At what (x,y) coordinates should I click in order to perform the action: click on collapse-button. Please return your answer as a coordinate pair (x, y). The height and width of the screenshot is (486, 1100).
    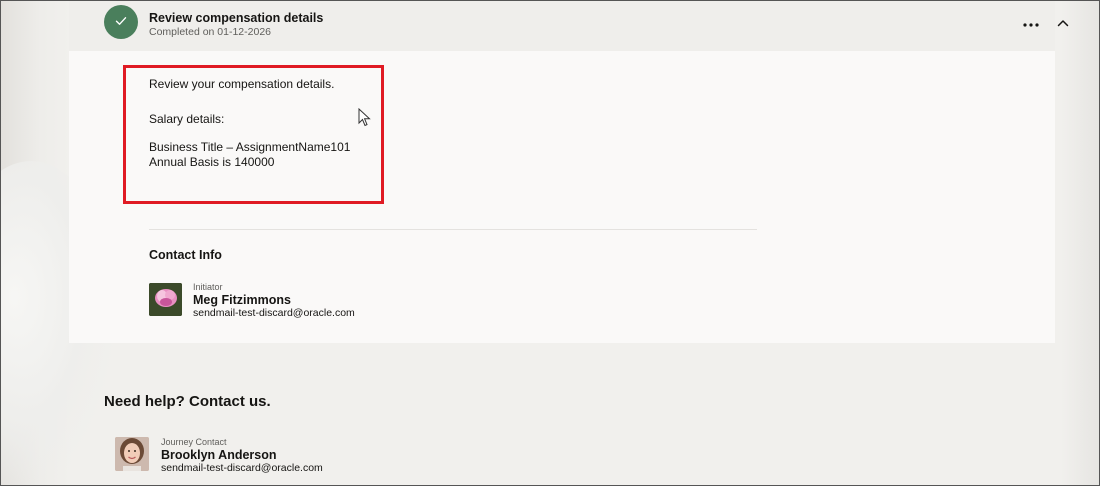
    Looking at the image, I should click on (1063, 23).